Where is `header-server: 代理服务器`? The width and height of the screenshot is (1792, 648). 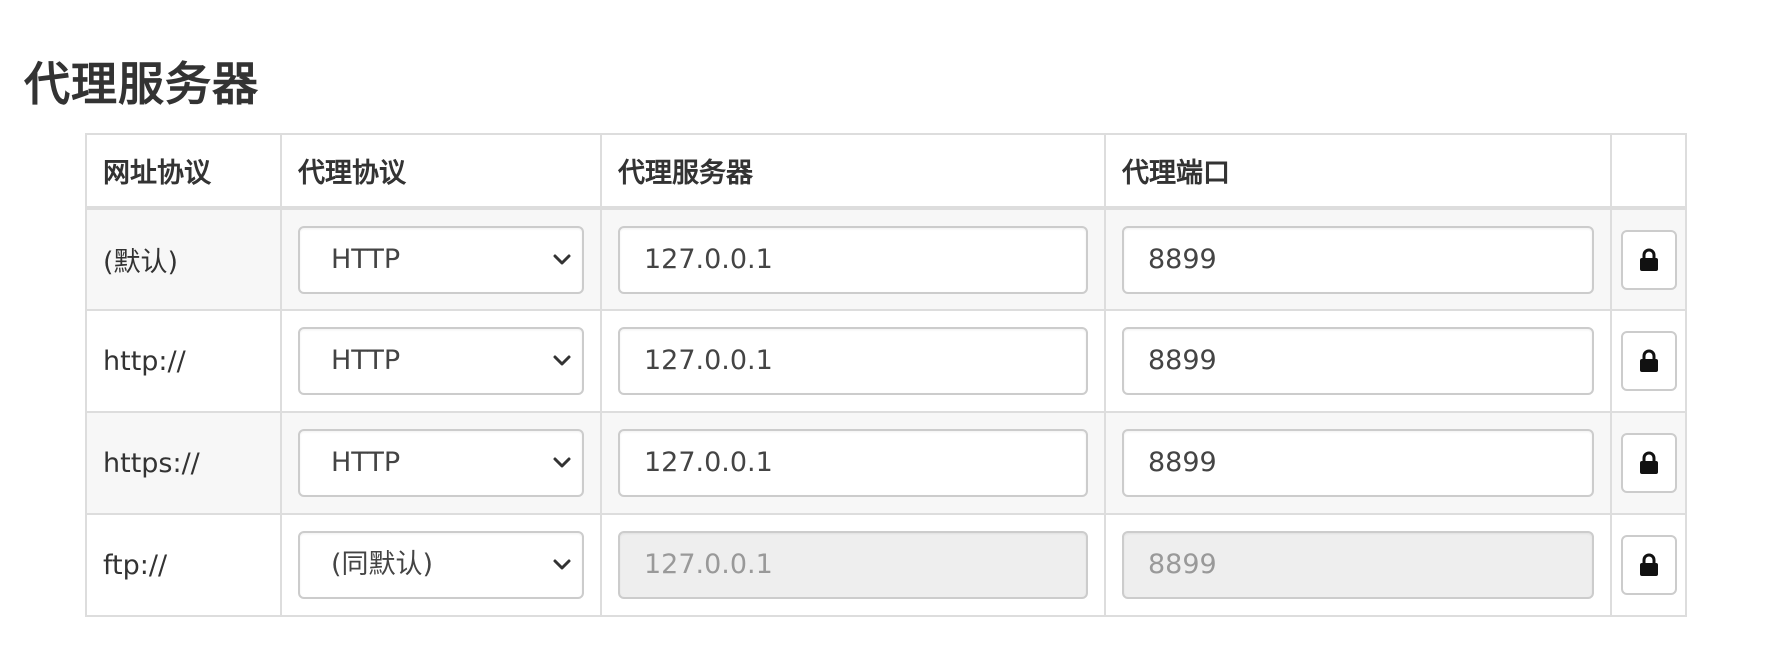
header-server: 代理服务器 is located at coordinates (853, 171).